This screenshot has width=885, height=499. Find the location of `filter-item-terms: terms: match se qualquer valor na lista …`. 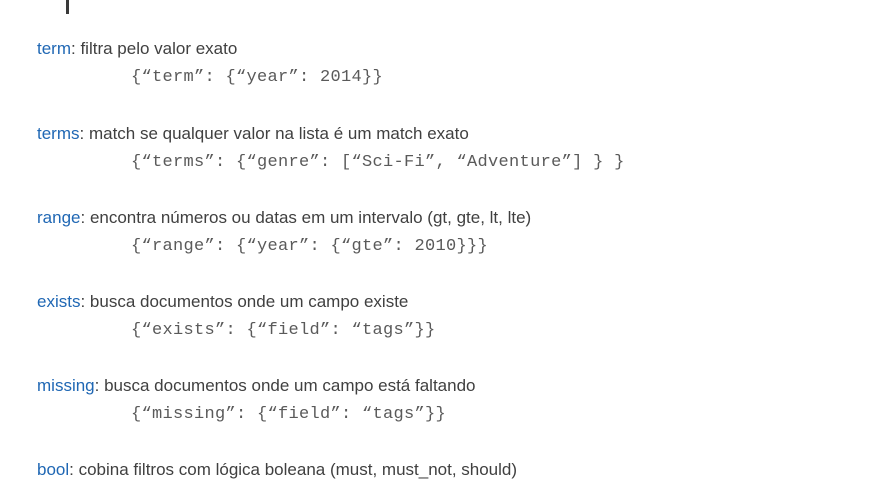

filter-item-terms: terms: match se qualquer valor na lista … is located at coordinates (253, 134).